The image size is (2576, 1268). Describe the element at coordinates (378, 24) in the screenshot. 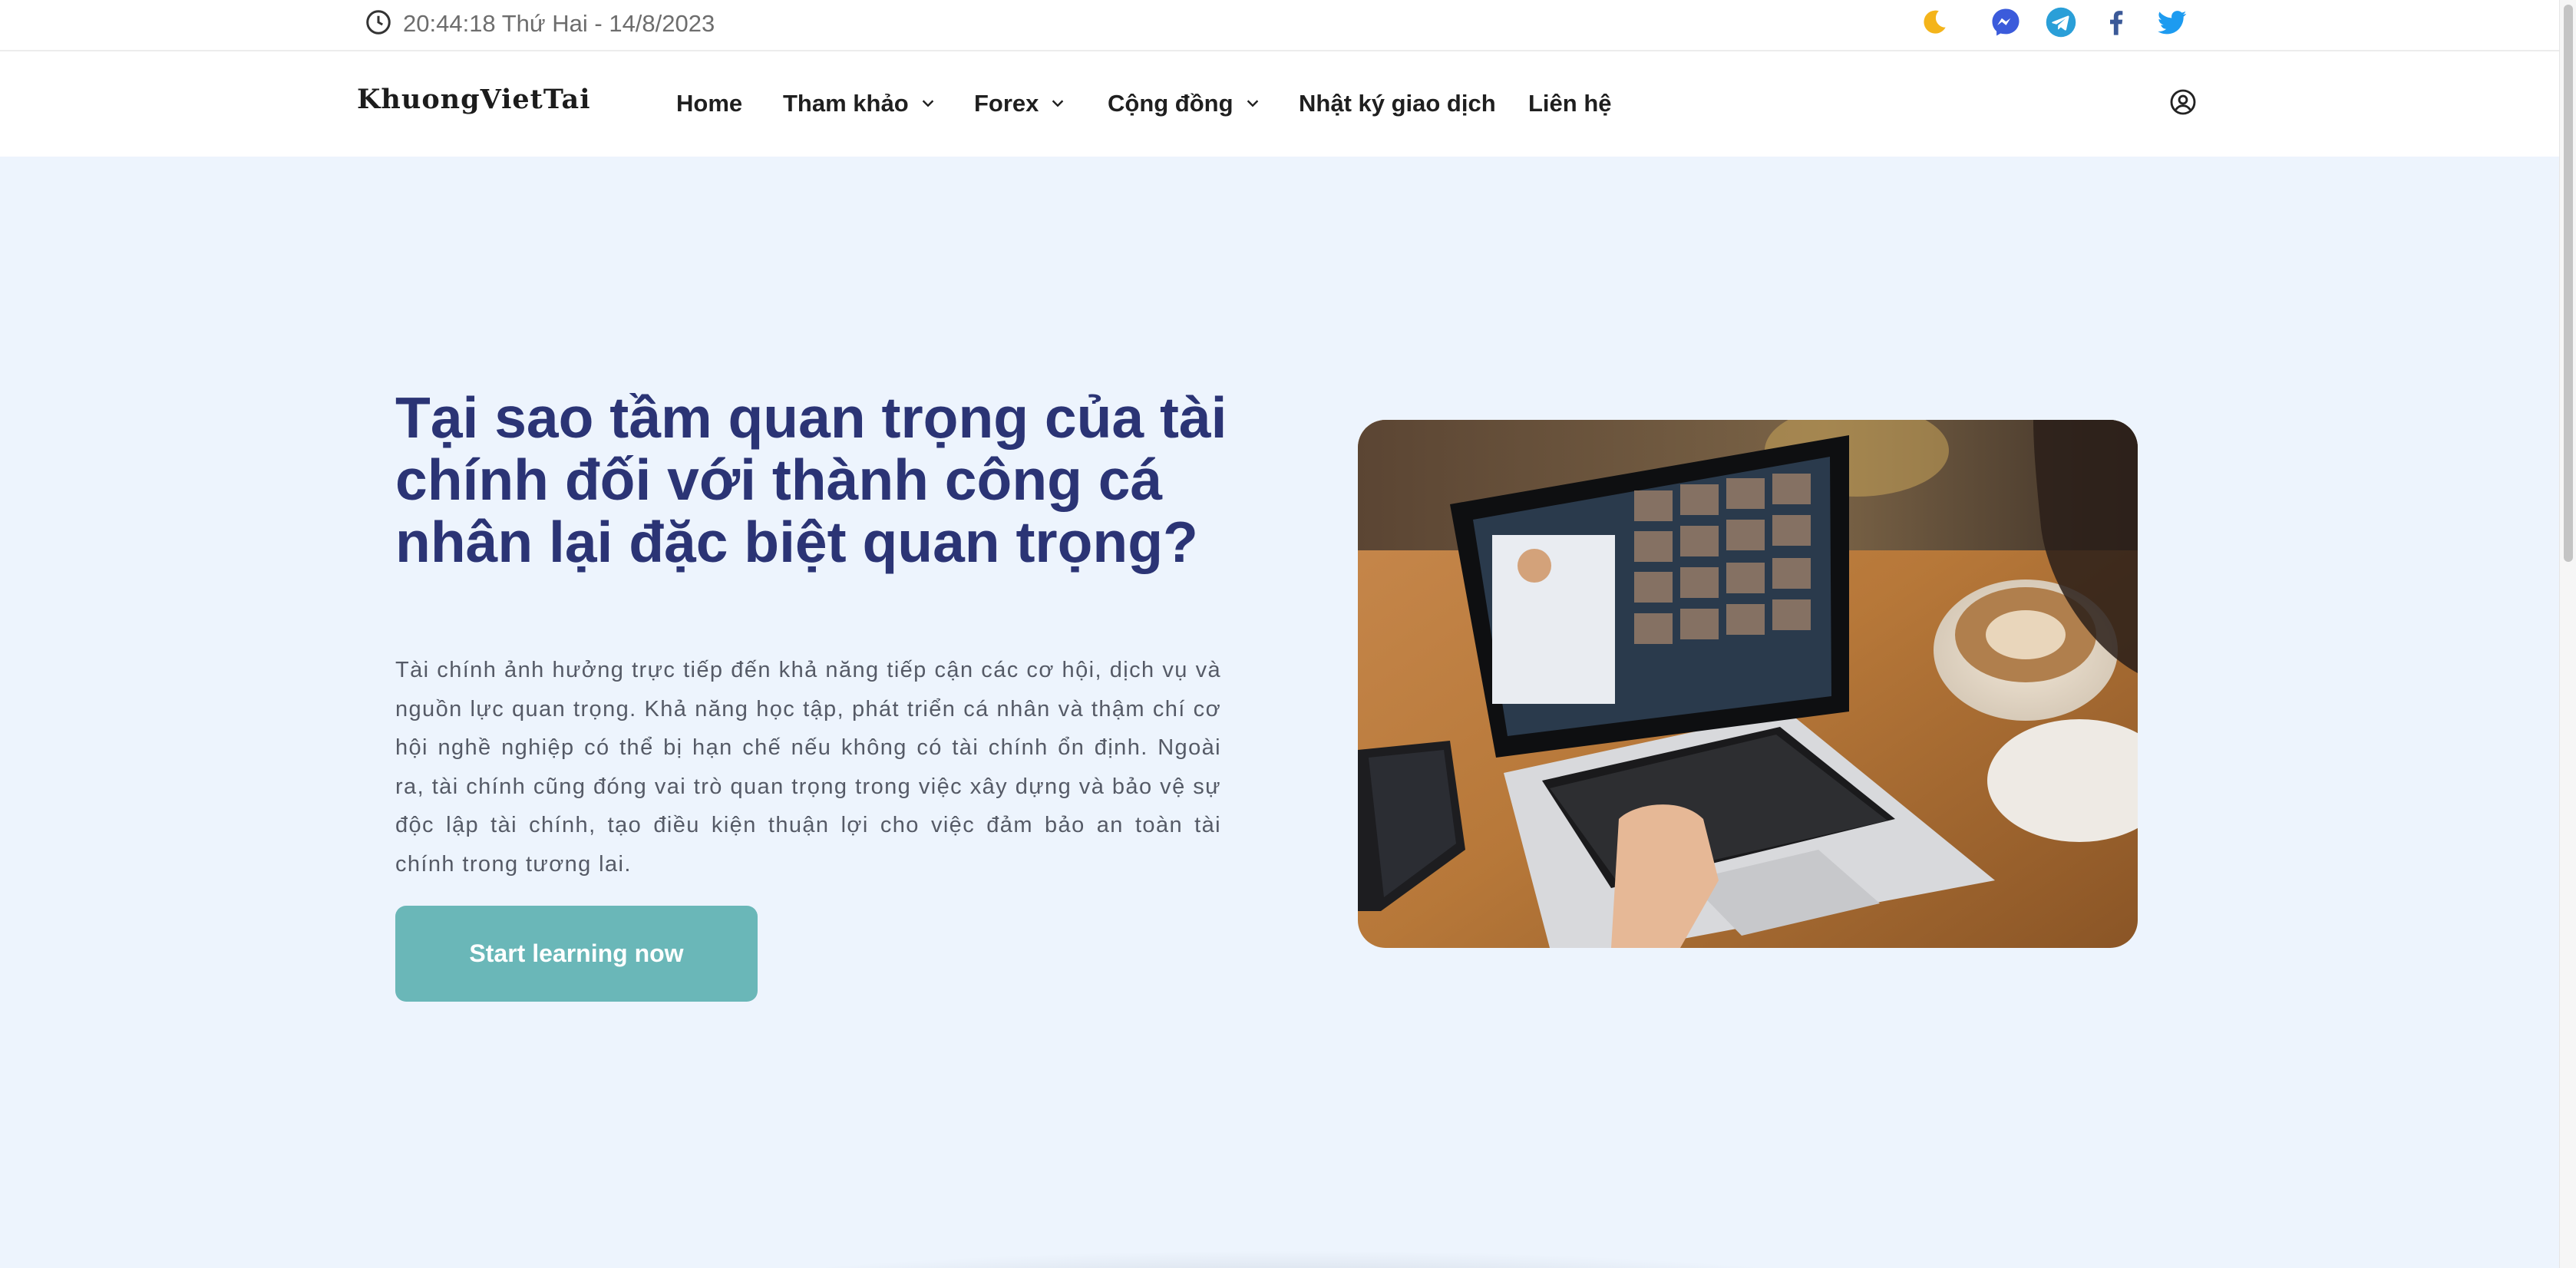

I see `clock-icon` at that location.